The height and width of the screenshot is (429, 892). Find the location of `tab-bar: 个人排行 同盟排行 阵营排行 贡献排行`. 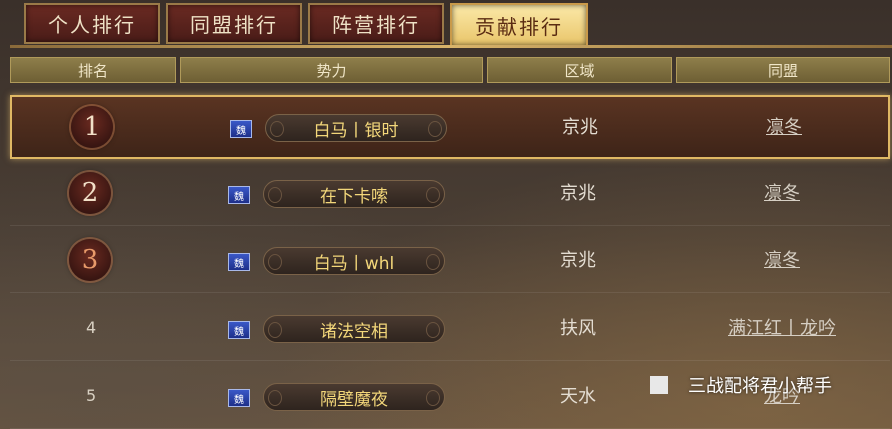

tab-bar: 个人排行 同盟排行 阵营排行 贡献排行 is located at coordinates (446, 25).